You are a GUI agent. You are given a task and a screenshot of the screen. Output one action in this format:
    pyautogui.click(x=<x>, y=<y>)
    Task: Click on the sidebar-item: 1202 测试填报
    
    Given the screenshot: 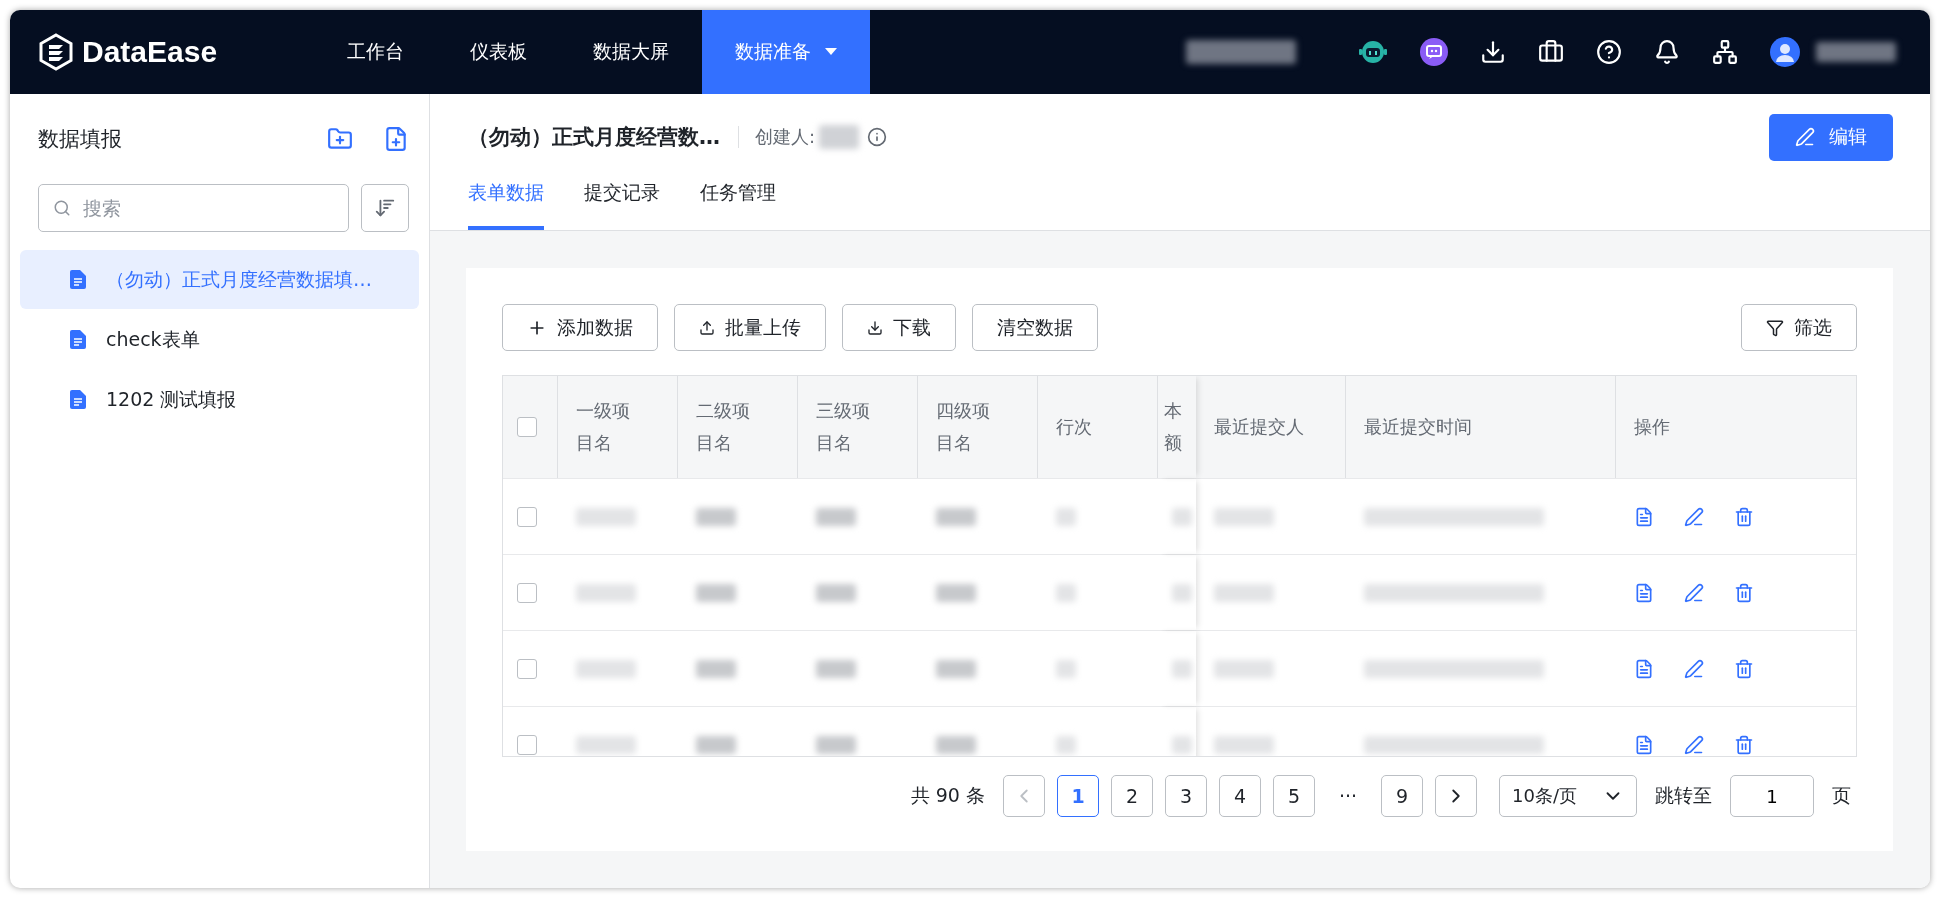 What is the action you would take?
    pyautogui.click(x=219, y=399)
    